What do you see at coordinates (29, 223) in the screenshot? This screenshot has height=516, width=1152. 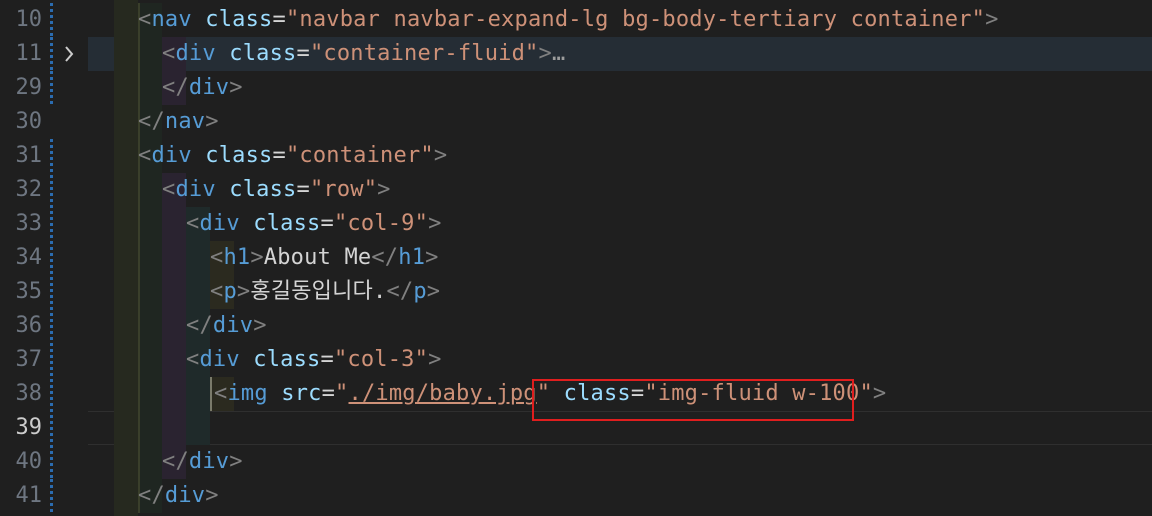 I see `line-number: 33` at bounding box center [29, 223].